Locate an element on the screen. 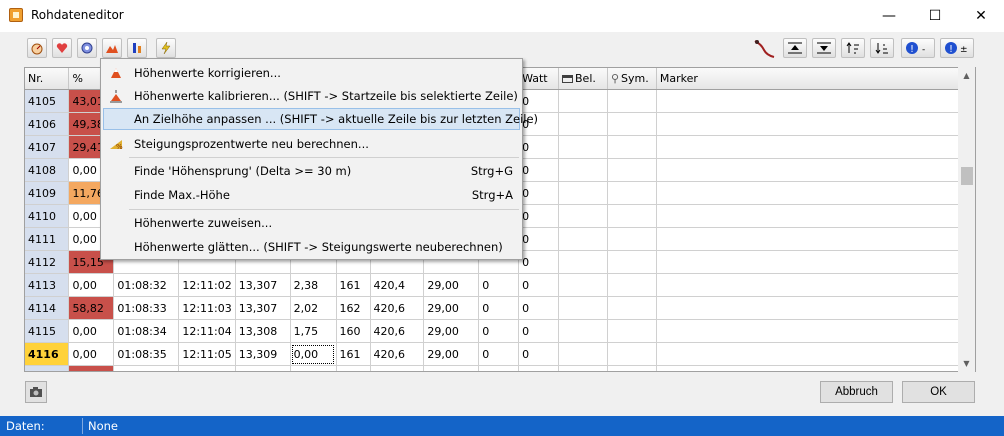  row-number-cell: 4107 is located at coordinates (47, 147).